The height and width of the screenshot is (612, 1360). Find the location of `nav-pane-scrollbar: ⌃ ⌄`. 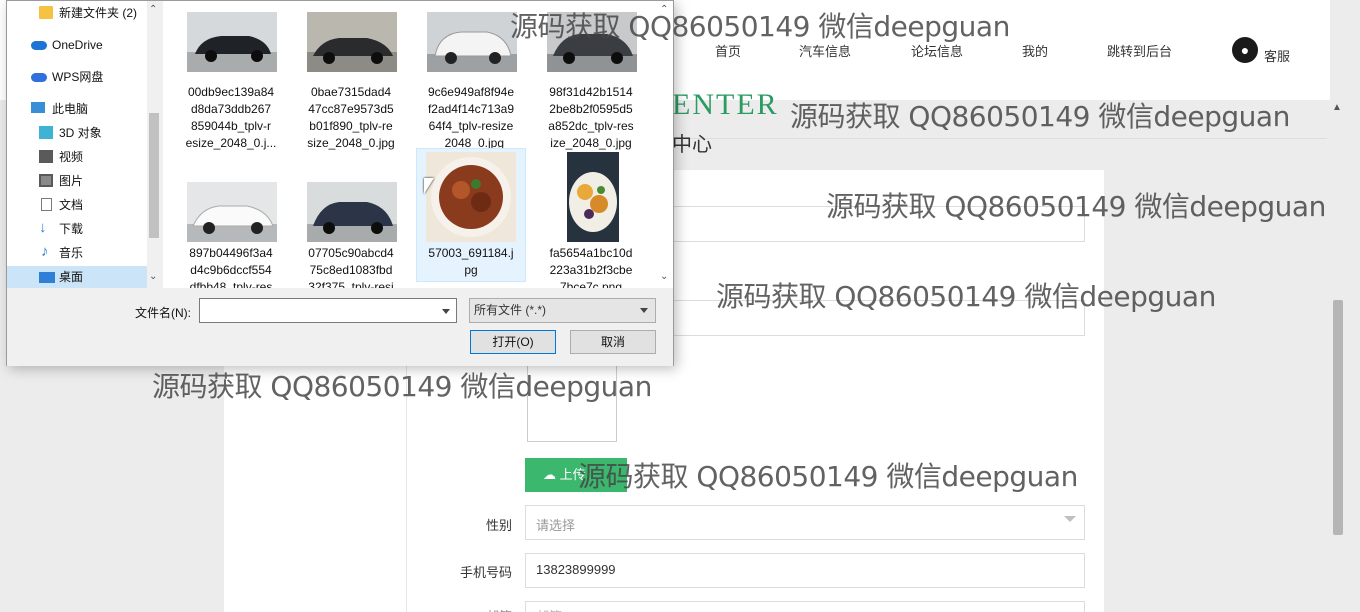

nav-pane-scrollbar: ⌃ ⌄ is located at coordinates (154, 144).